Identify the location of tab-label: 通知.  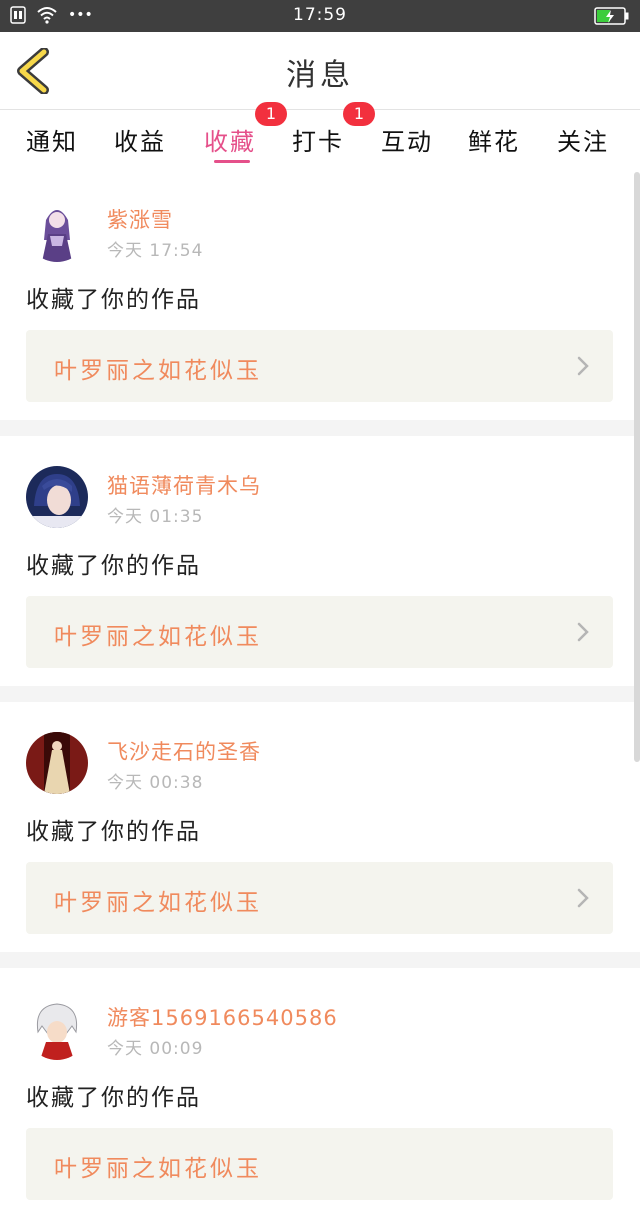
(52, 142).